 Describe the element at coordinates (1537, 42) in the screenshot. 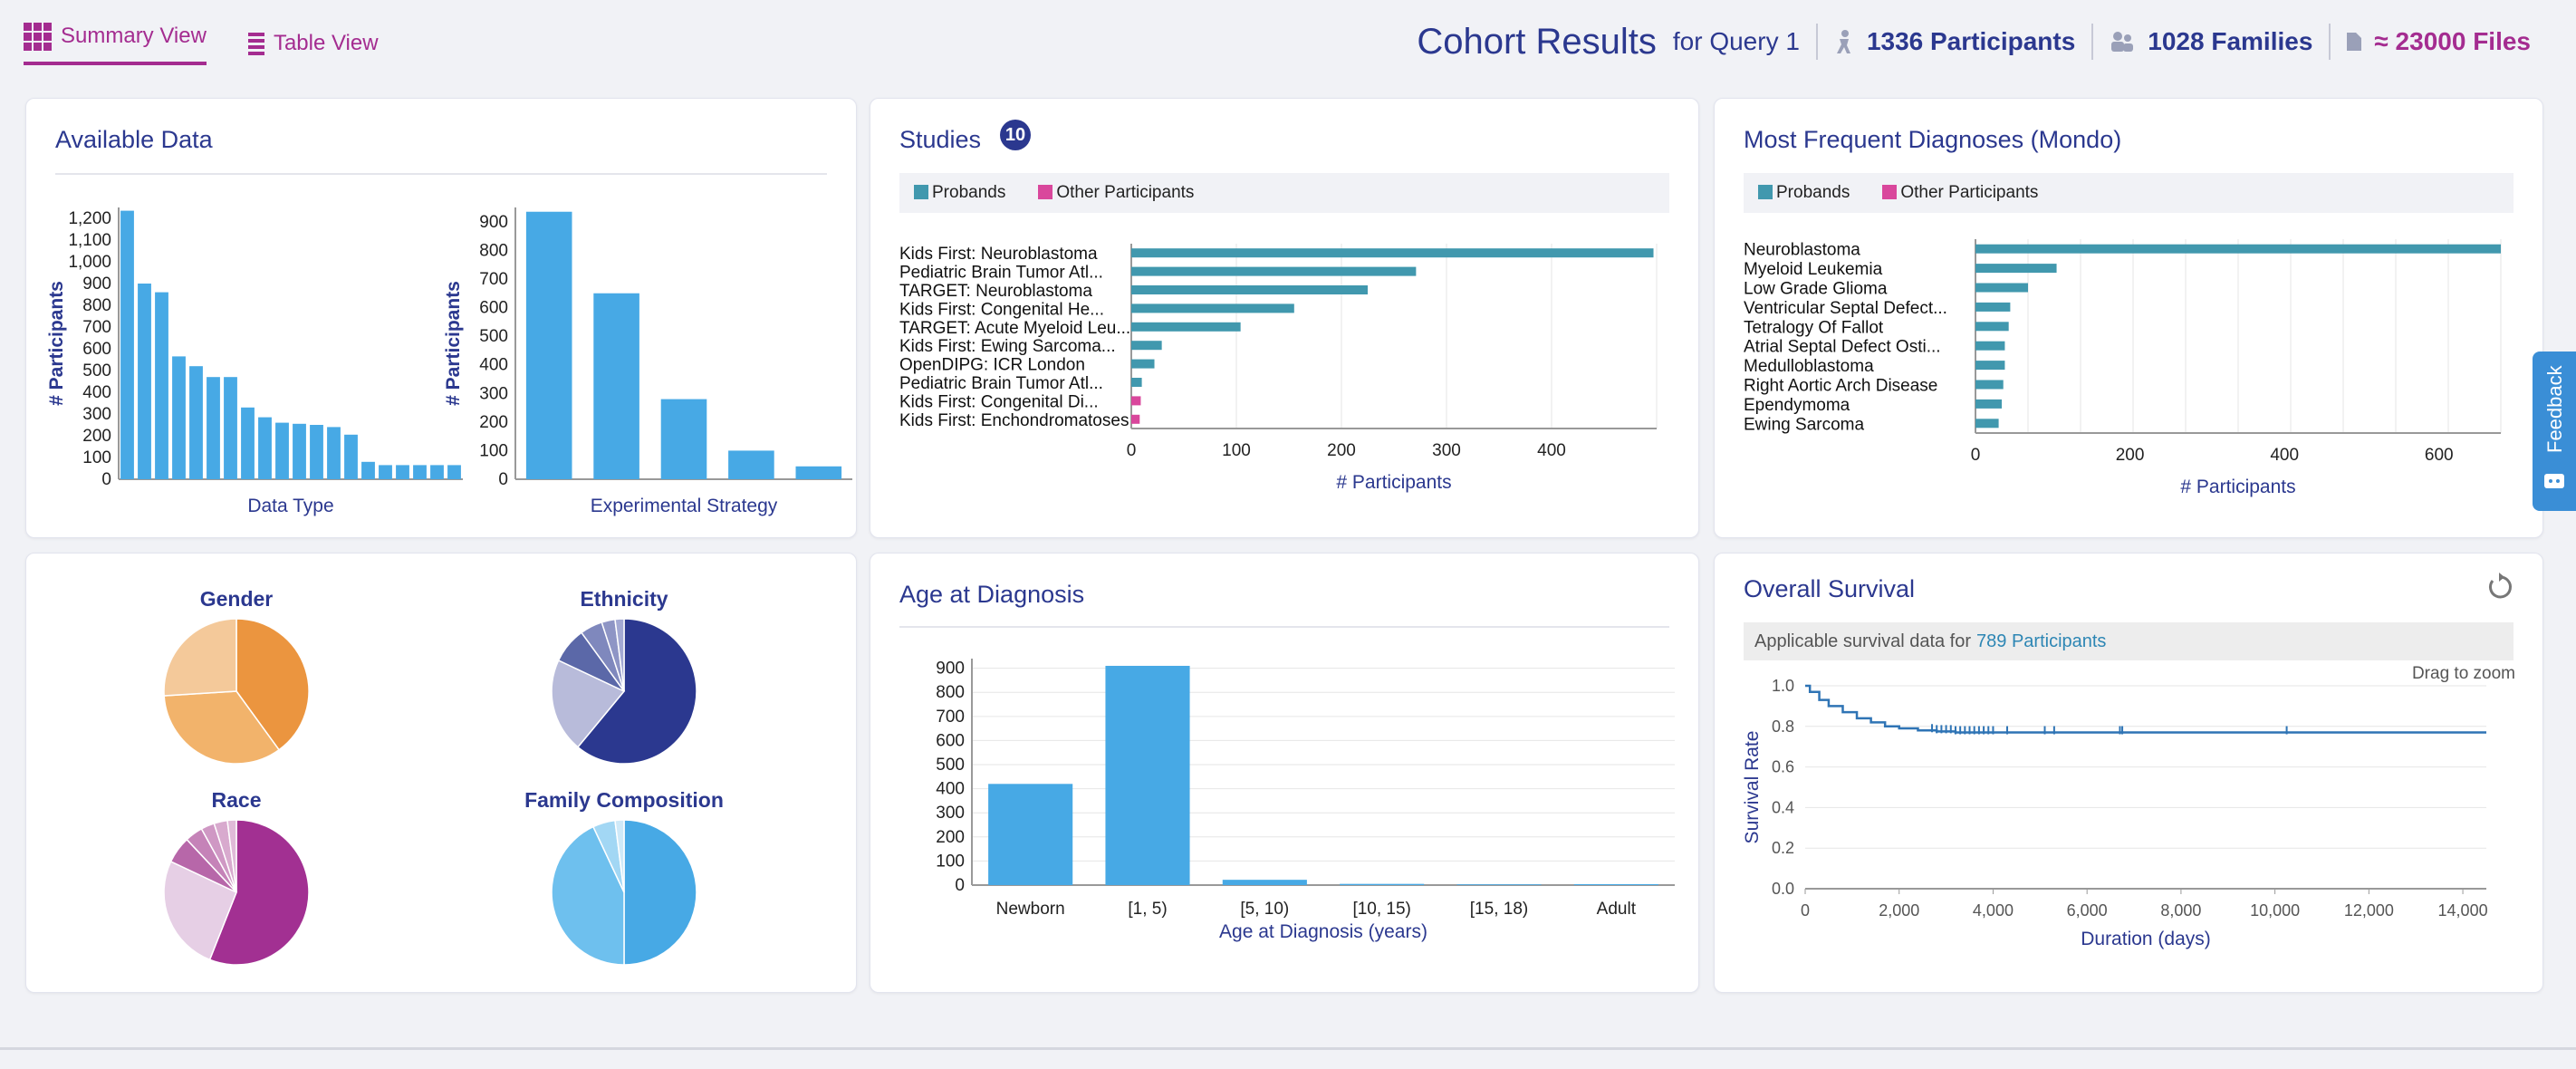

I see `page-title: Cohort Results` at that location.